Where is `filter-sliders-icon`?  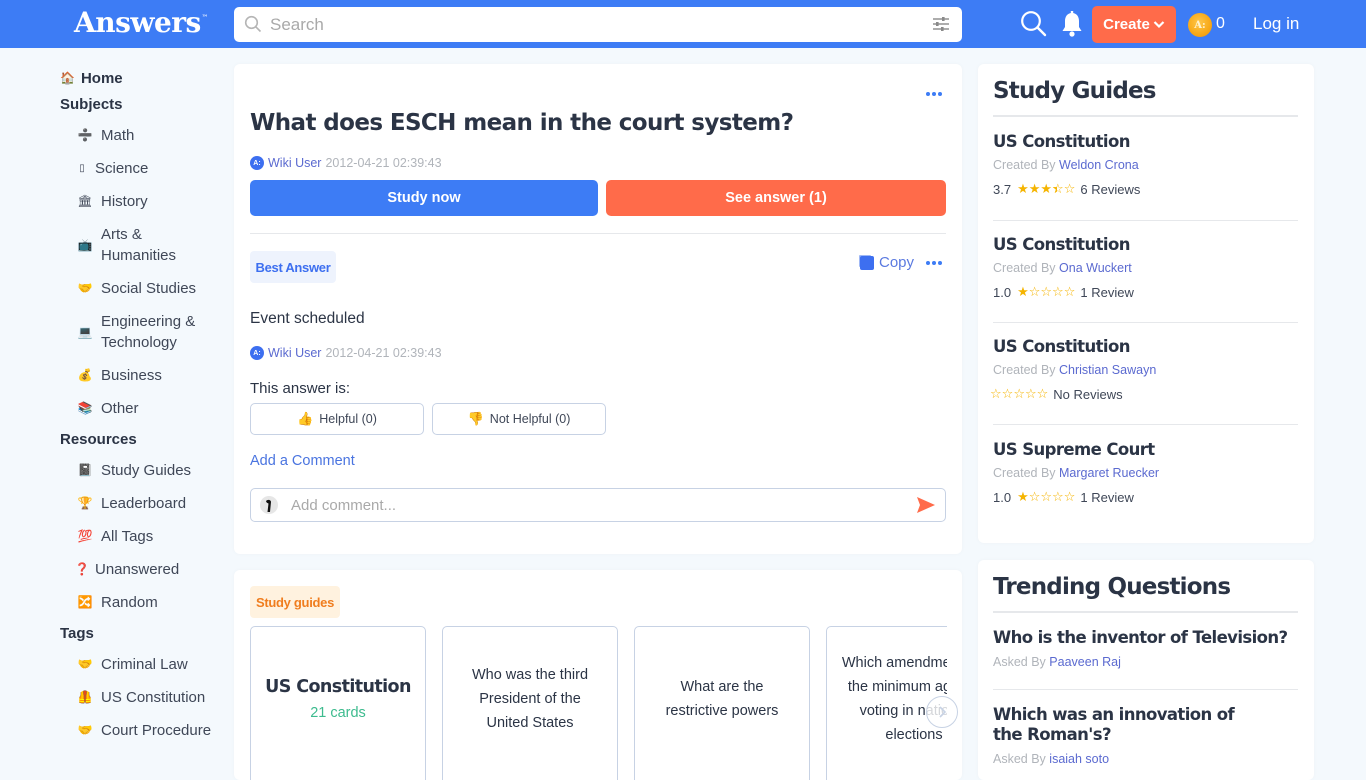
filter-sliders-icon is located at coordinates (941, 26).